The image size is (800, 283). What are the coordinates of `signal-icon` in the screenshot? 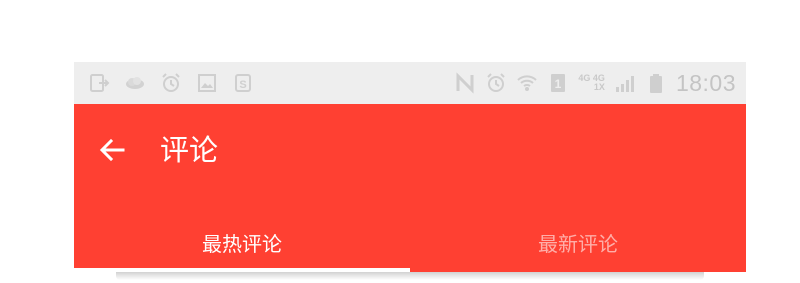 It's located at (625, 83).